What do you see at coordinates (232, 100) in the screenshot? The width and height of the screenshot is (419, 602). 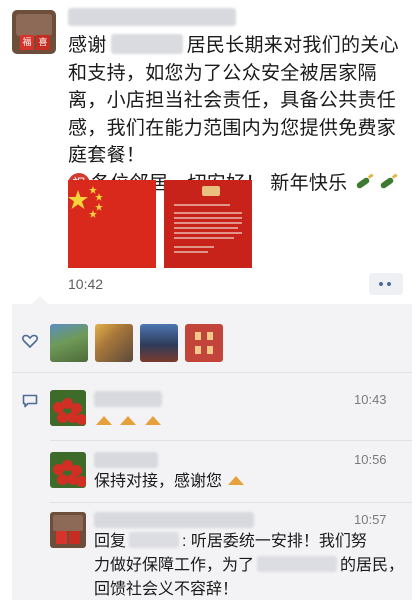 I see `post-text-line3: 离，小店担当社会责任，具备公共责任` at bounding box center [232, 100].